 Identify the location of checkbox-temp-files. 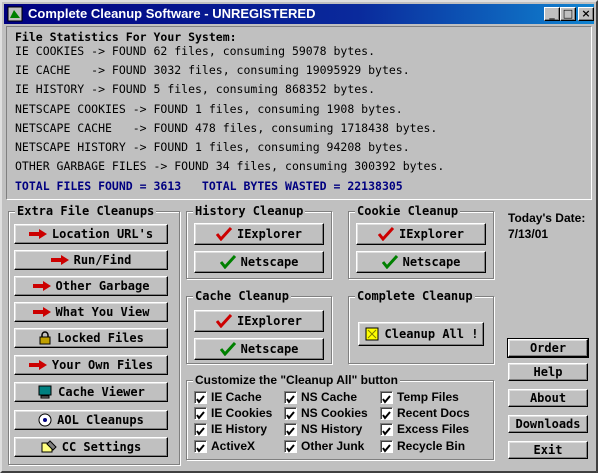
(386, 397).